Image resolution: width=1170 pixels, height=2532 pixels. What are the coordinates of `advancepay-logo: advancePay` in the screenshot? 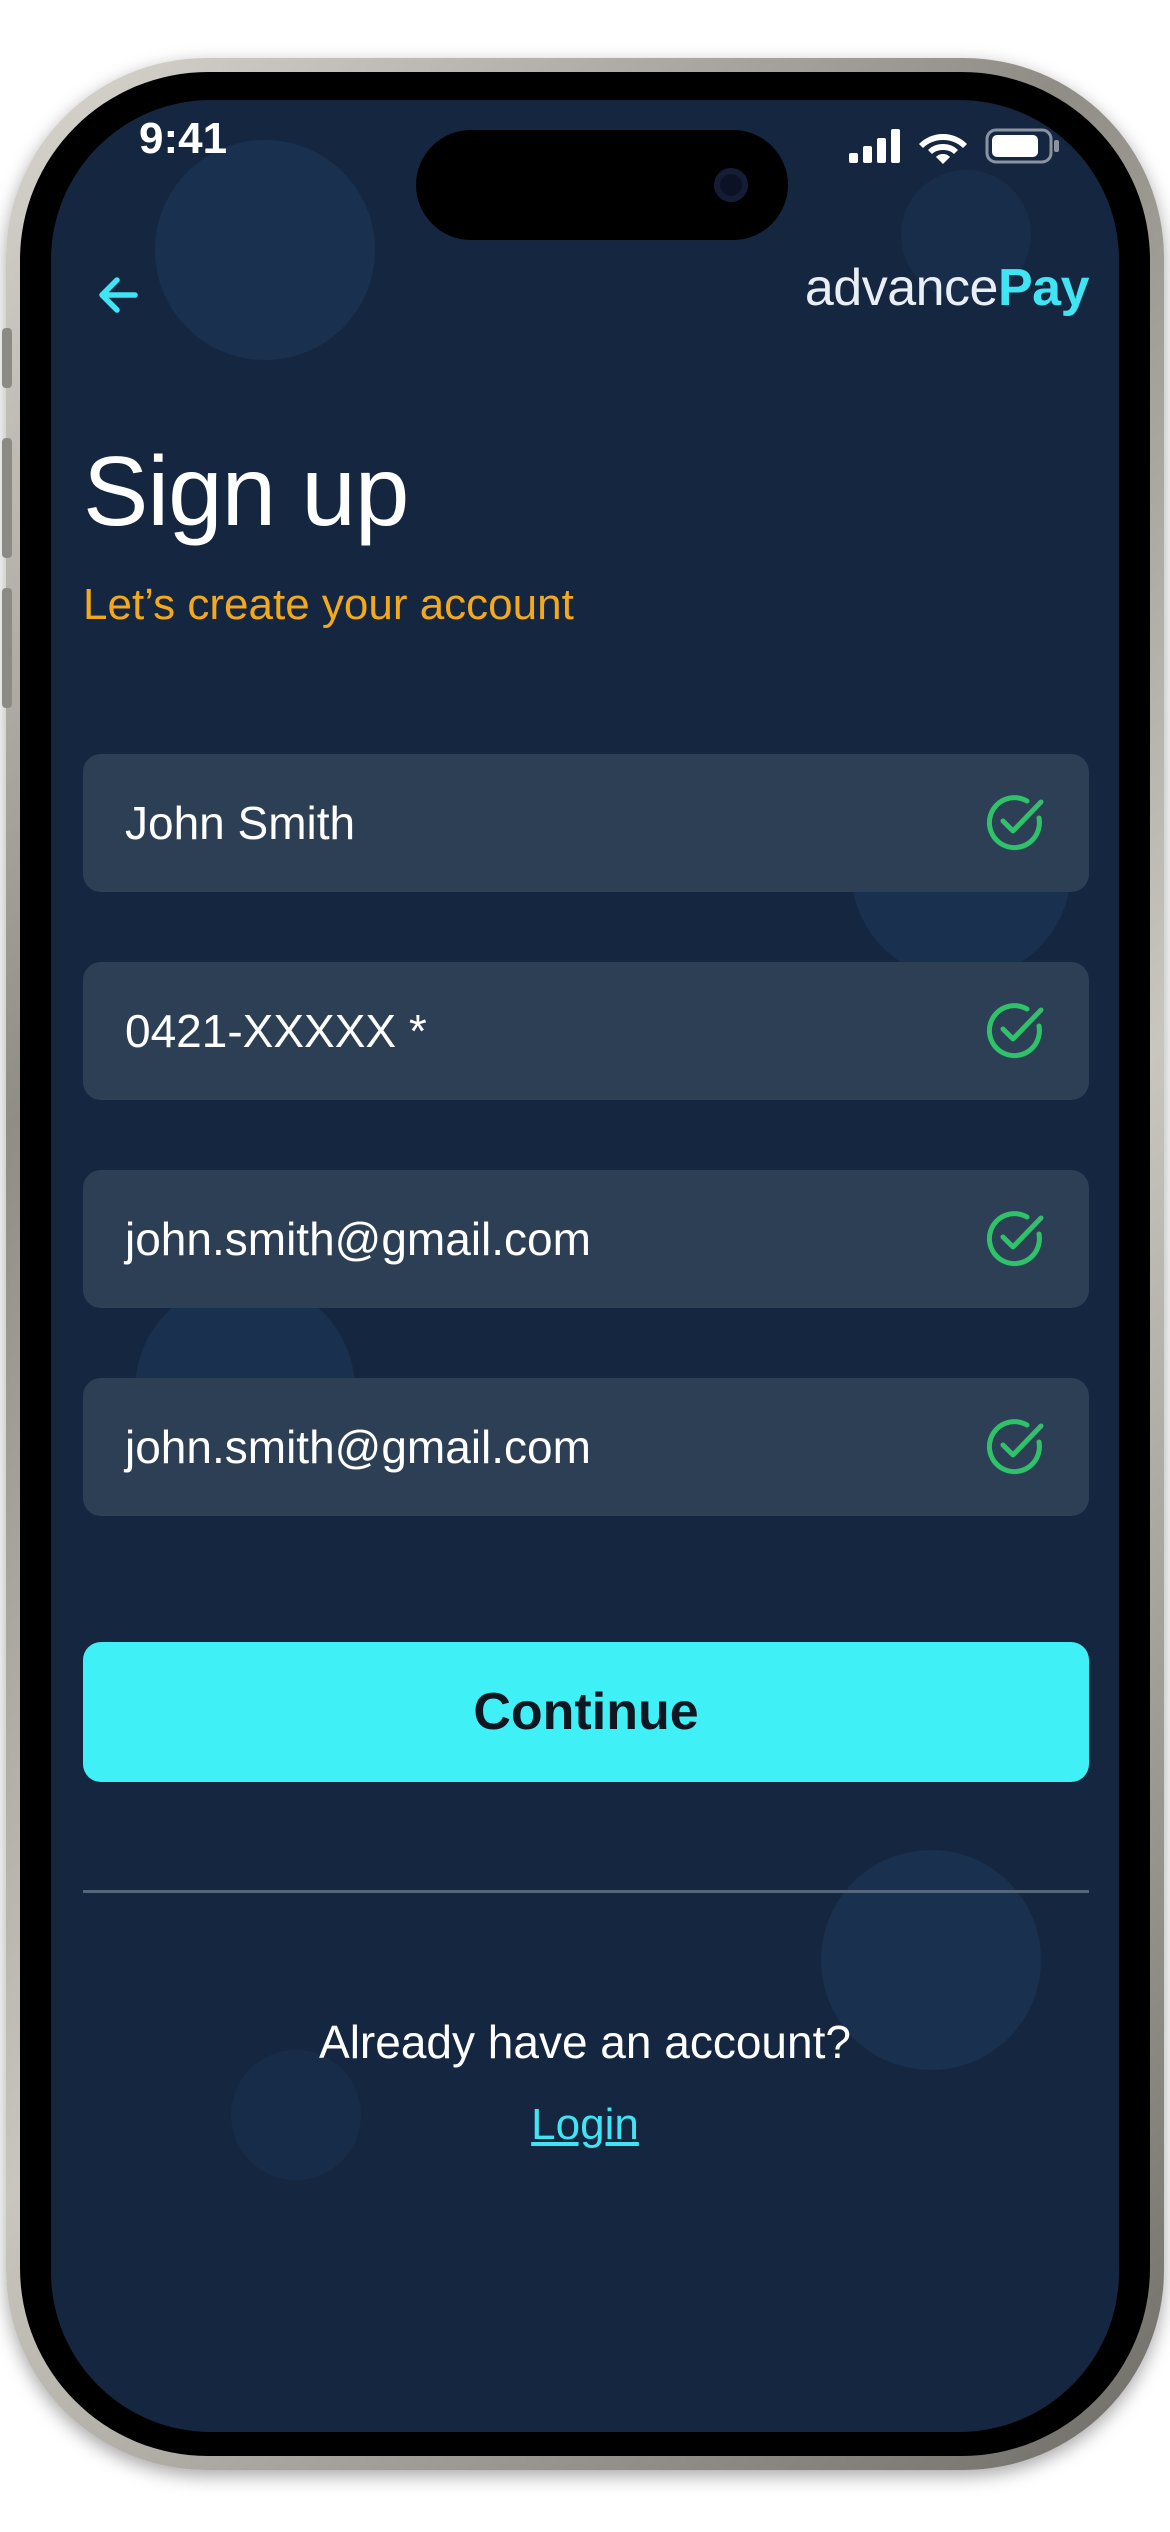 It's located at (947, 288).